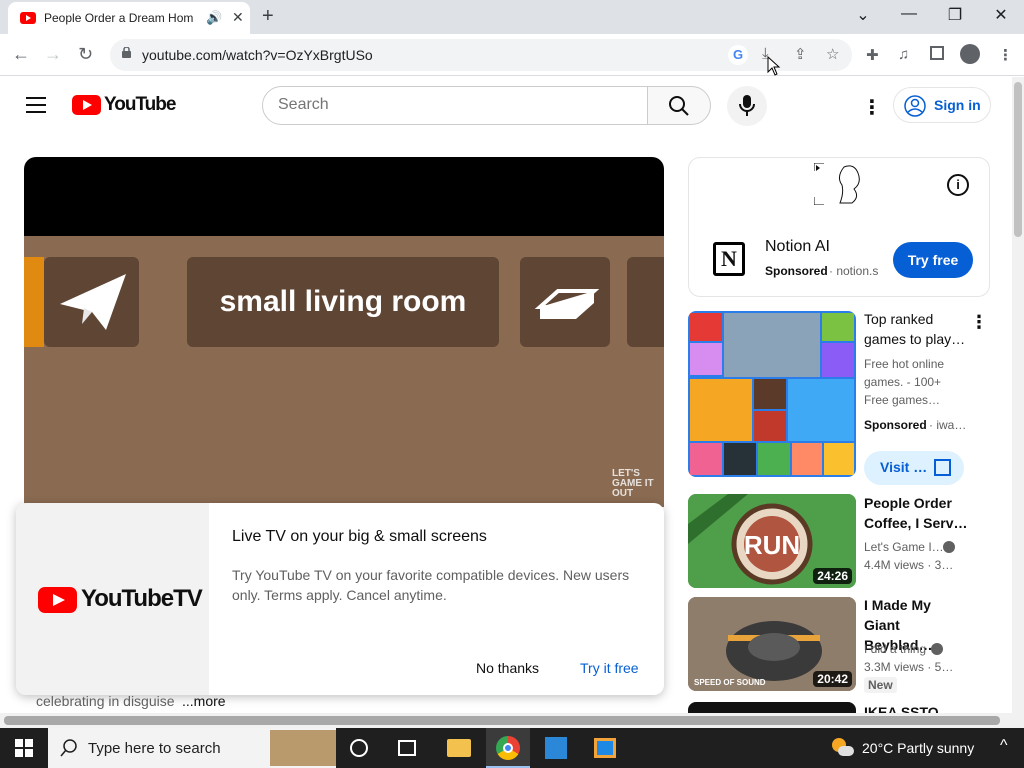 The height and width of the screenshot is (768, 1024). I want to click on browser-tab: People Order a Dream Hom 🔊 ✕, so click(129, 18).